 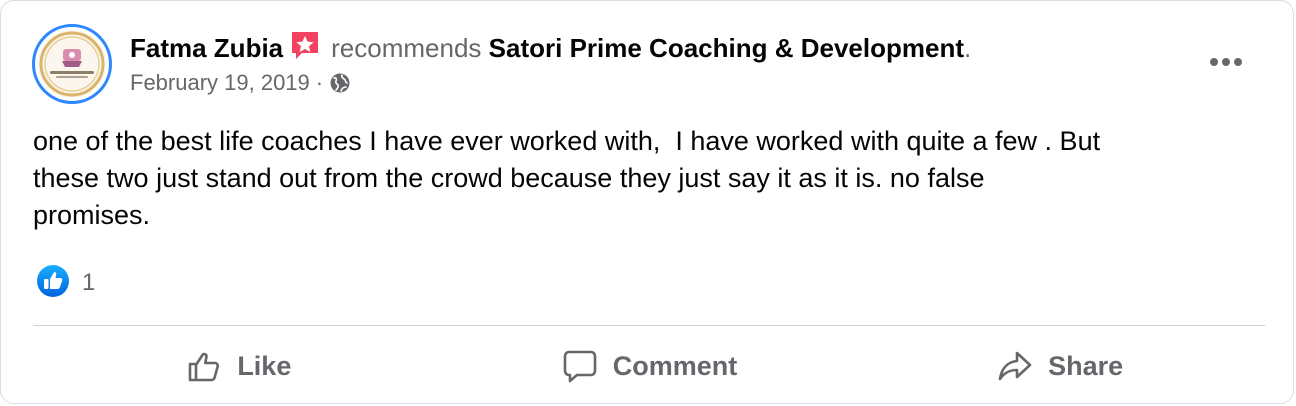 What do you see at coordinates (580, 366) in the screenshot?
I see `comment-bubble-icon` at bounding box center [580, 366].